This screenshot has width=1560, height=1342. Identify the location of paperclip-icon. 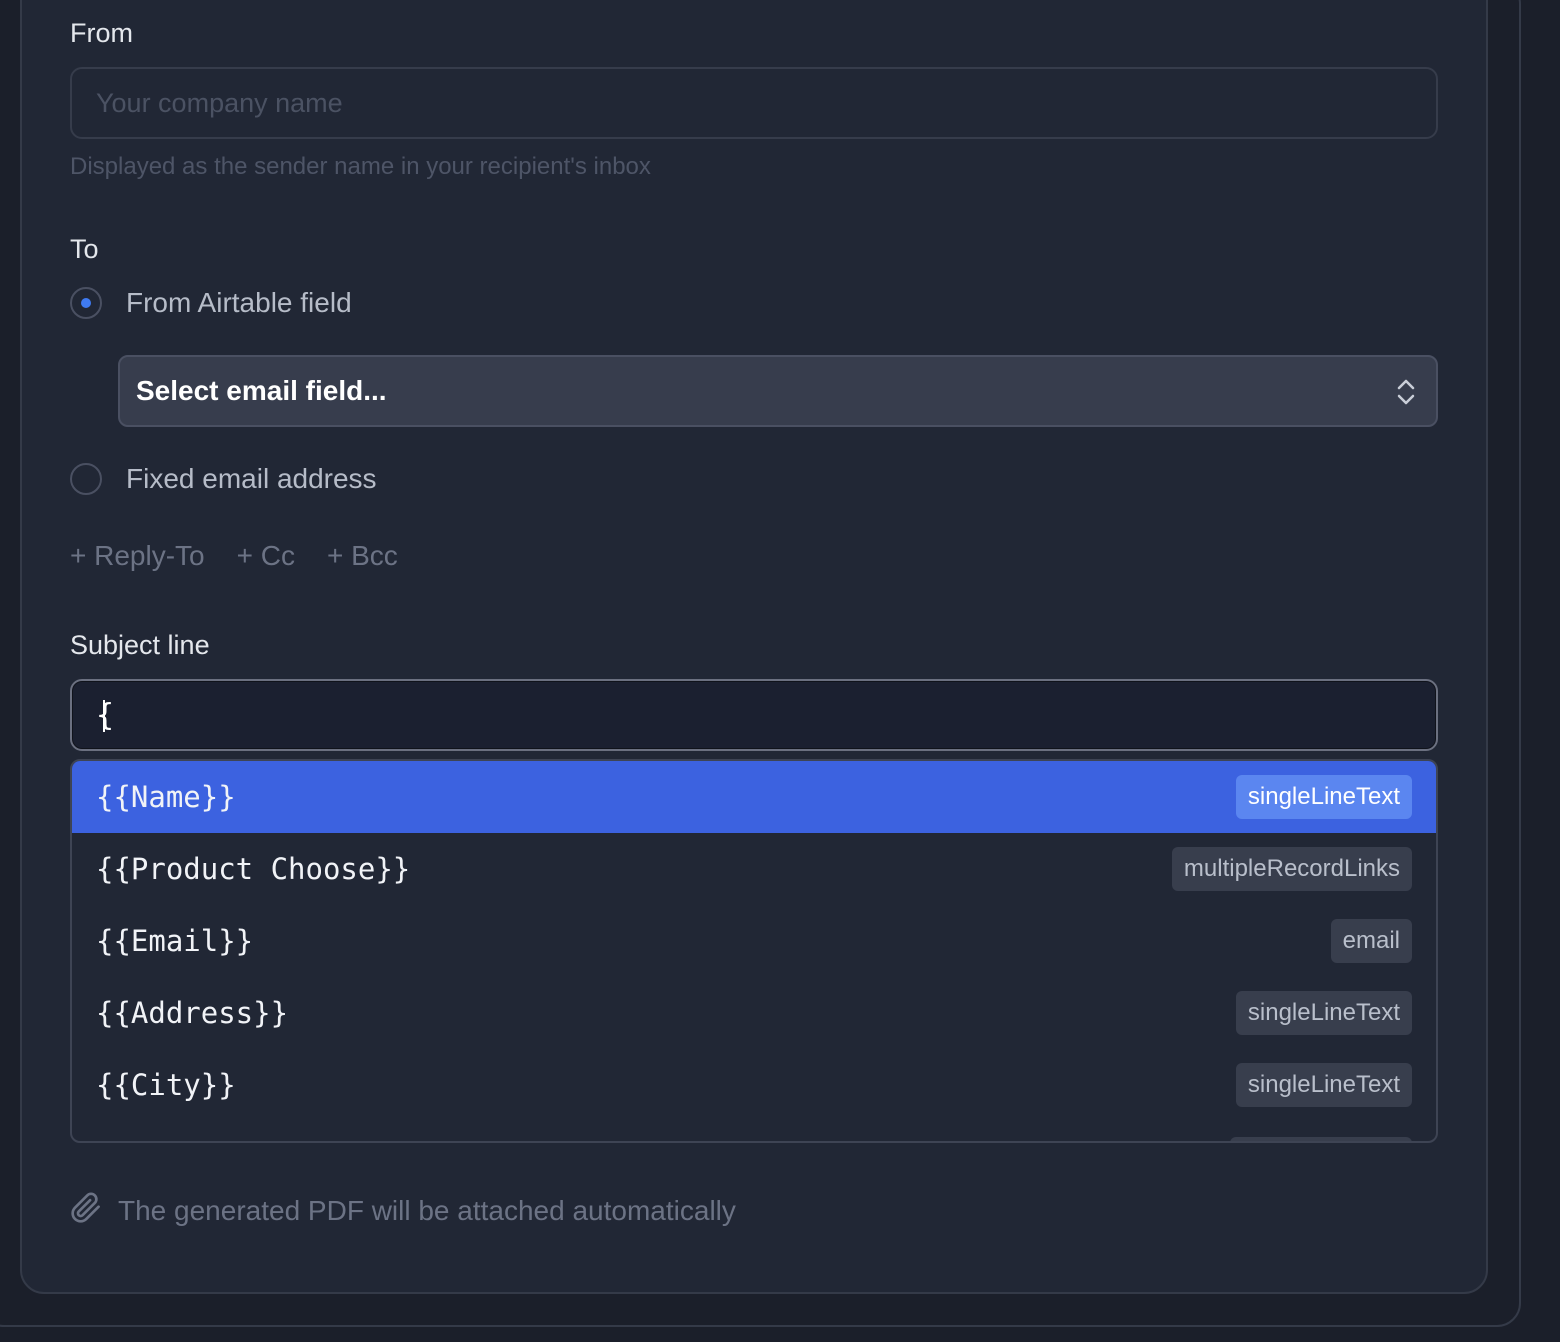
(86, 1210).